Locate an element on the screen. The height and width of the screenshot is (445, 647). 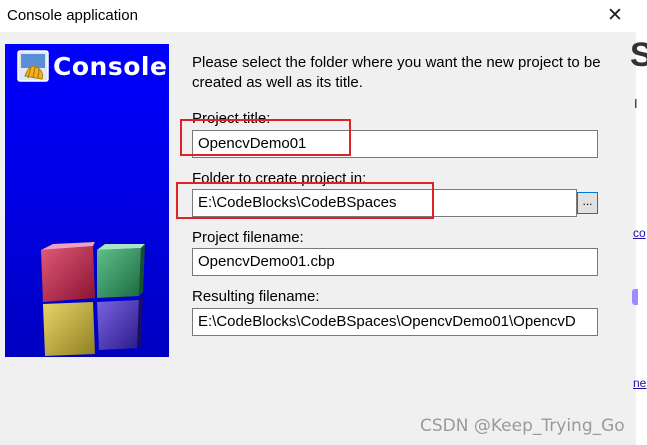
banner-title: Console is located at coordinates (110, 66).